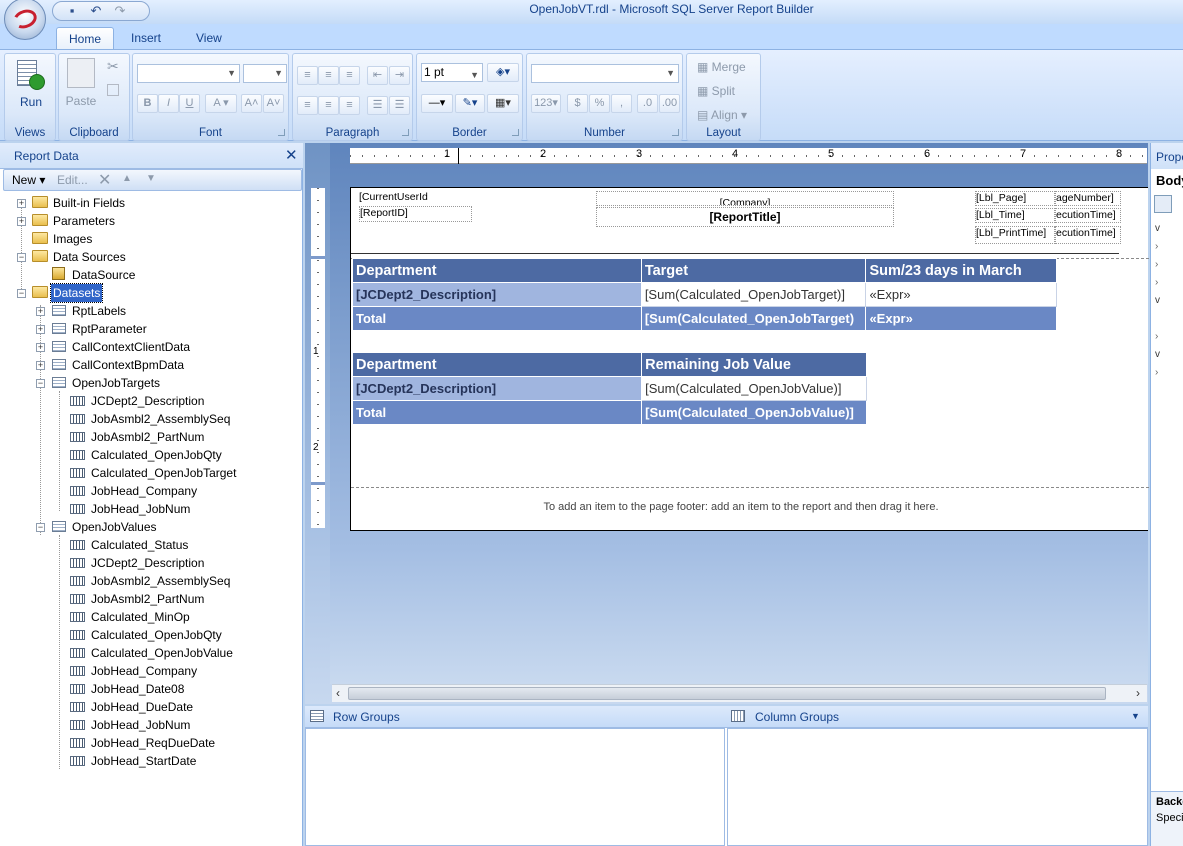 The image size is (1183, 846). What do you see at coordinates (307, 75) in the screenshot?
I see `align-top-button: ≡` at bounding box center [307, 75].